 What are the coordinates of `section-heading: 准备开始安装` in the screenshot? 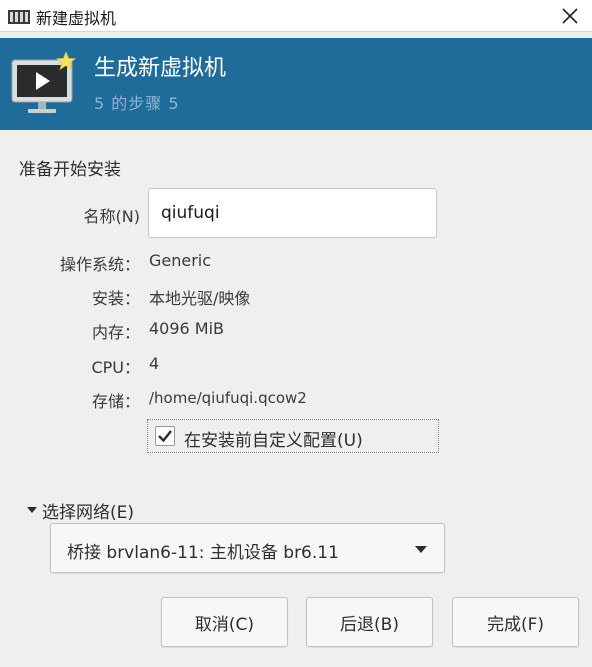 It's located at (70, 170).